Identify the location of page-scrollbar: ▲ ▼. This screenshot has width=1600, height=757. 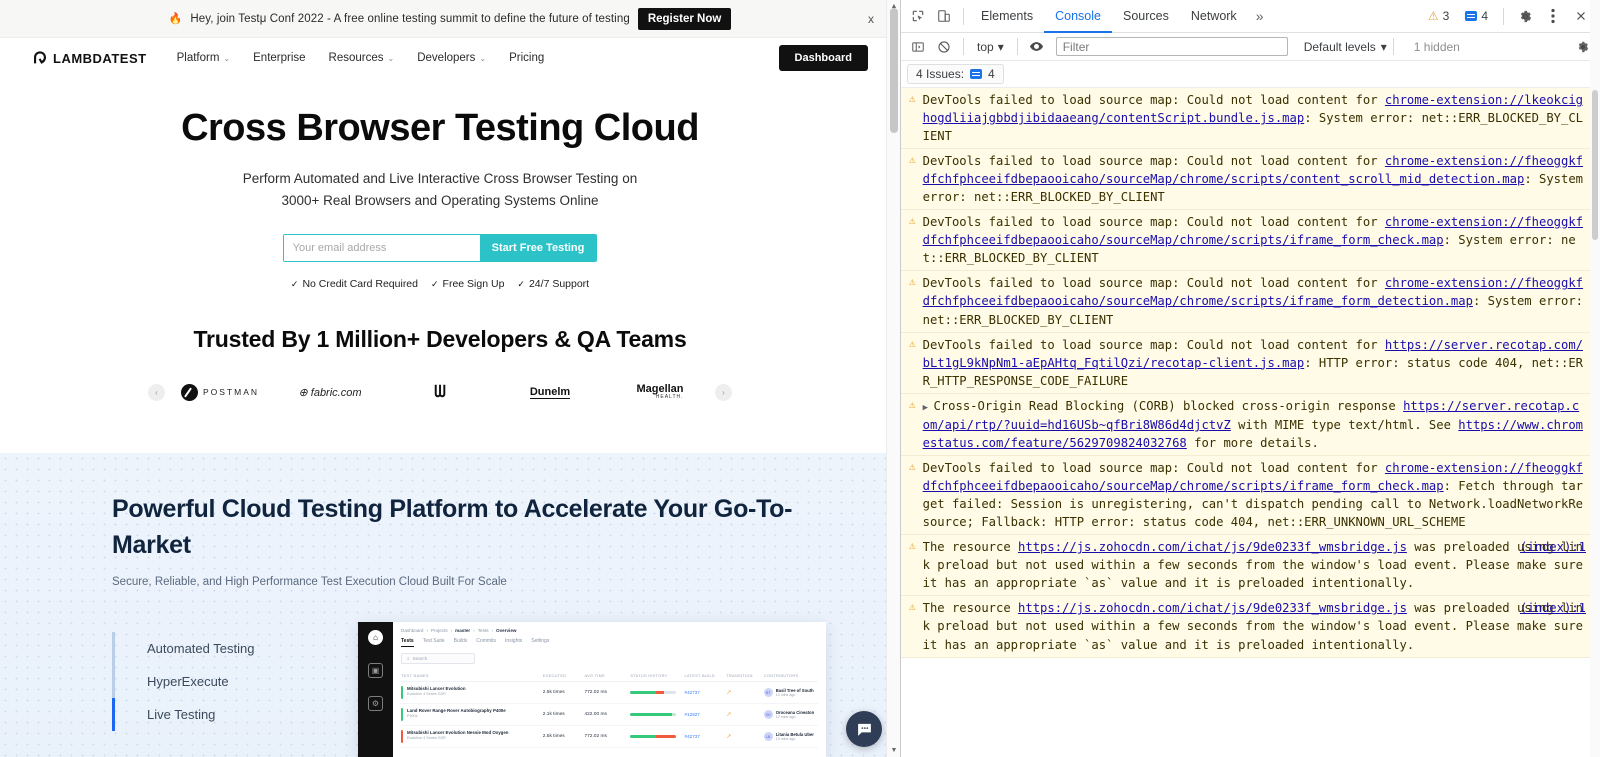
(893, 378).